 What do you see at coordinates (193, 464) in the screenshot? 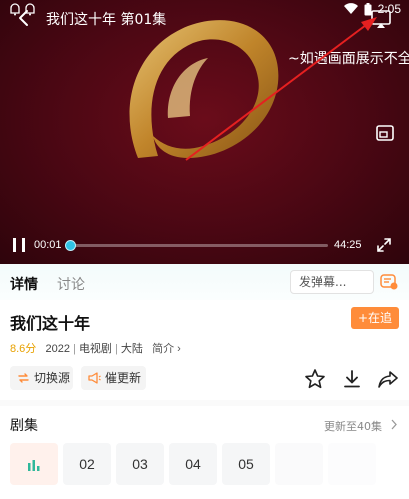
I see `episode-item: 04` at bounding box center [193, 464].